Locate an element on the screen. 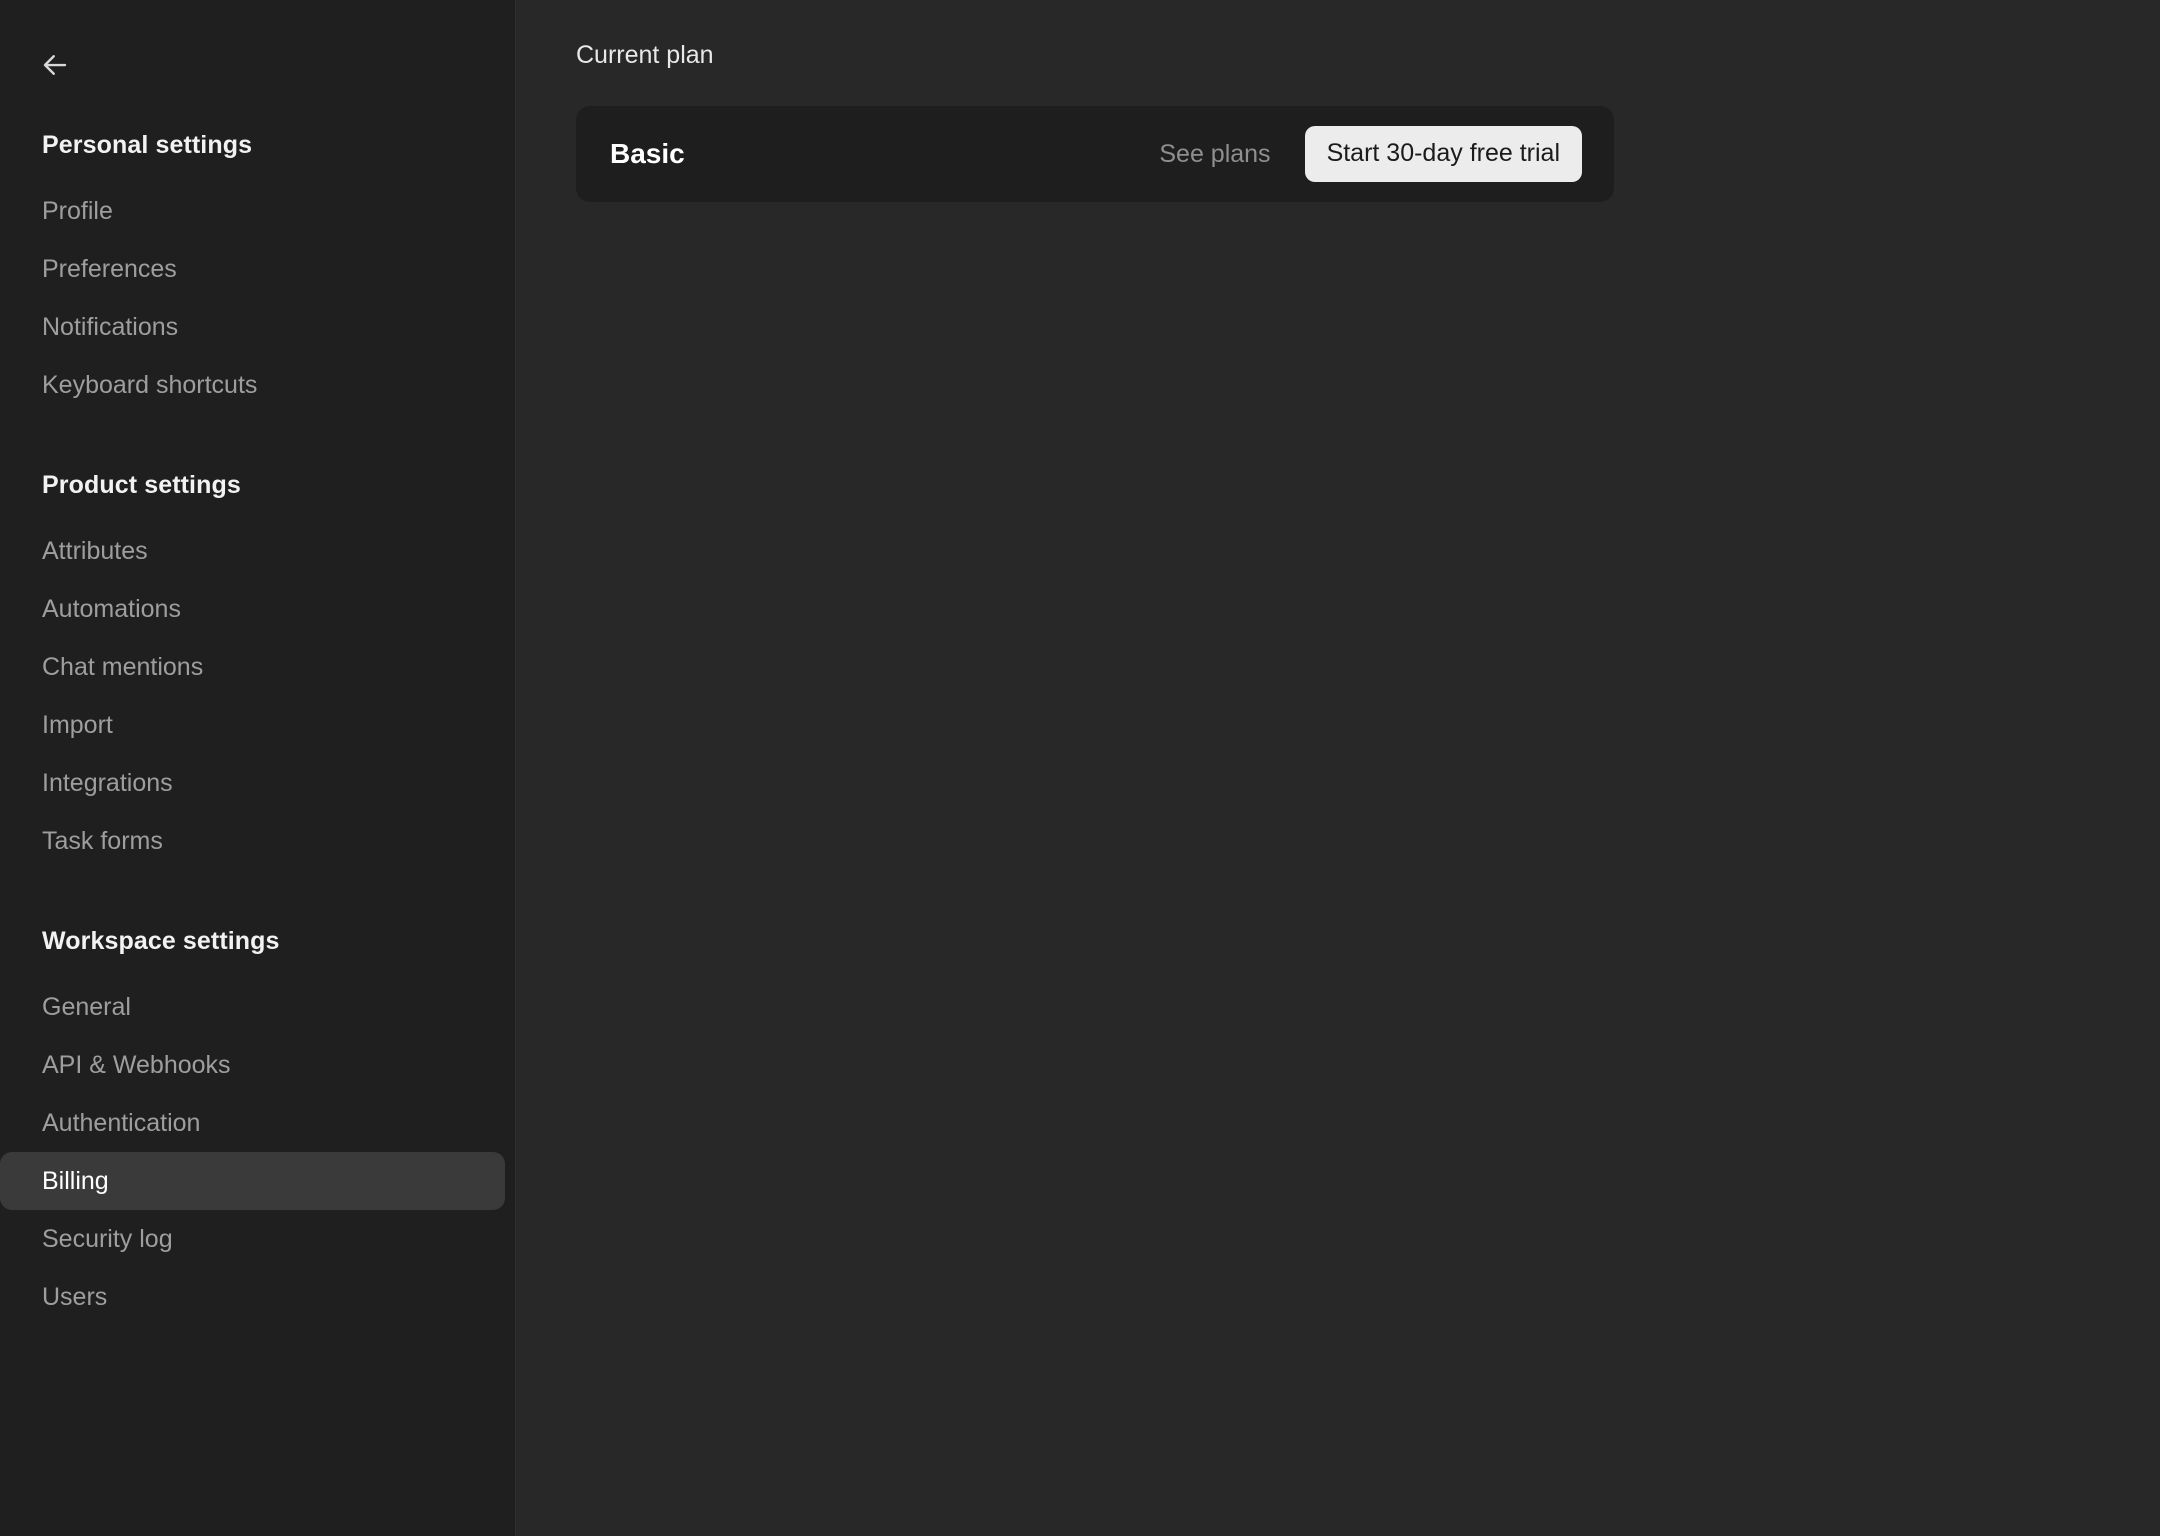  back-button is located at coordinates (55, 65).